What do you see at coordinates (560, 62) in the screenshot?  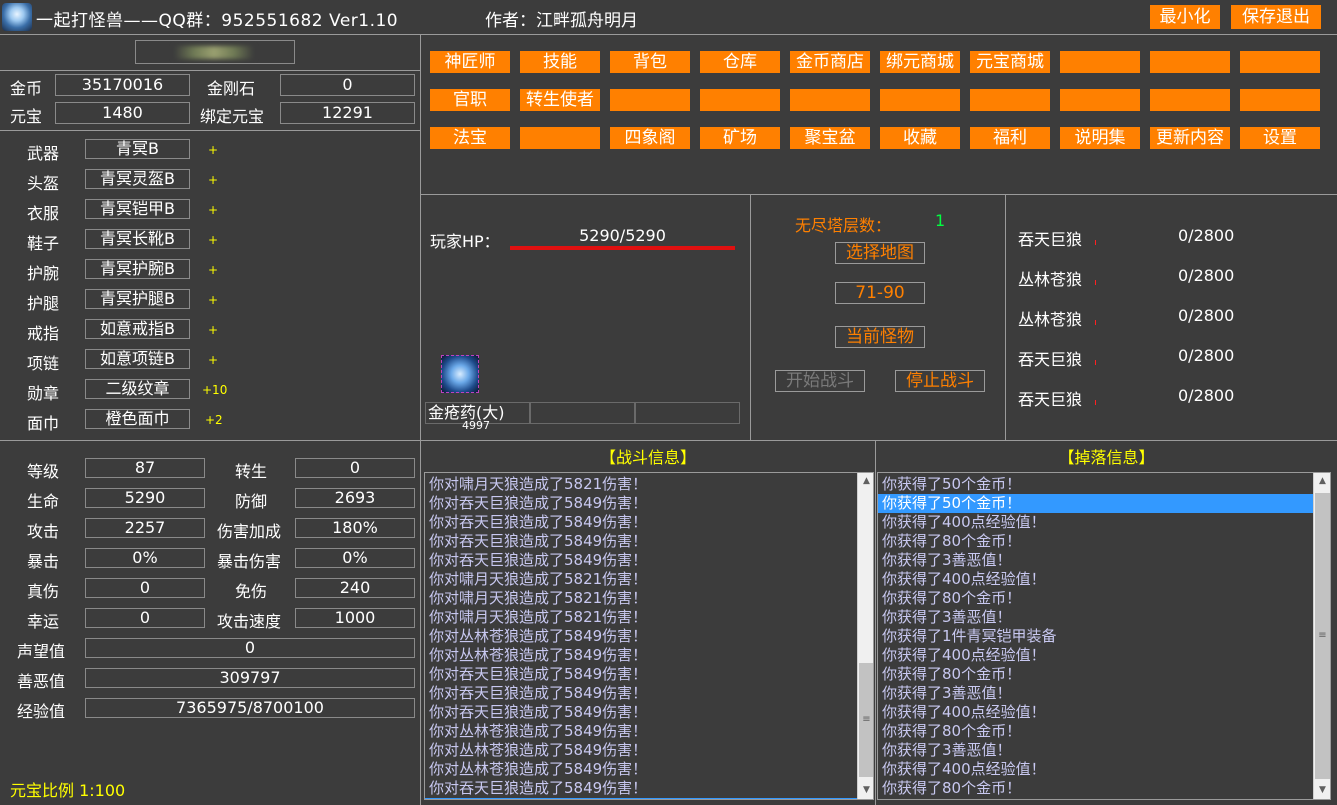 I see `menu-button: 技能` at bounding box center [560, 62].